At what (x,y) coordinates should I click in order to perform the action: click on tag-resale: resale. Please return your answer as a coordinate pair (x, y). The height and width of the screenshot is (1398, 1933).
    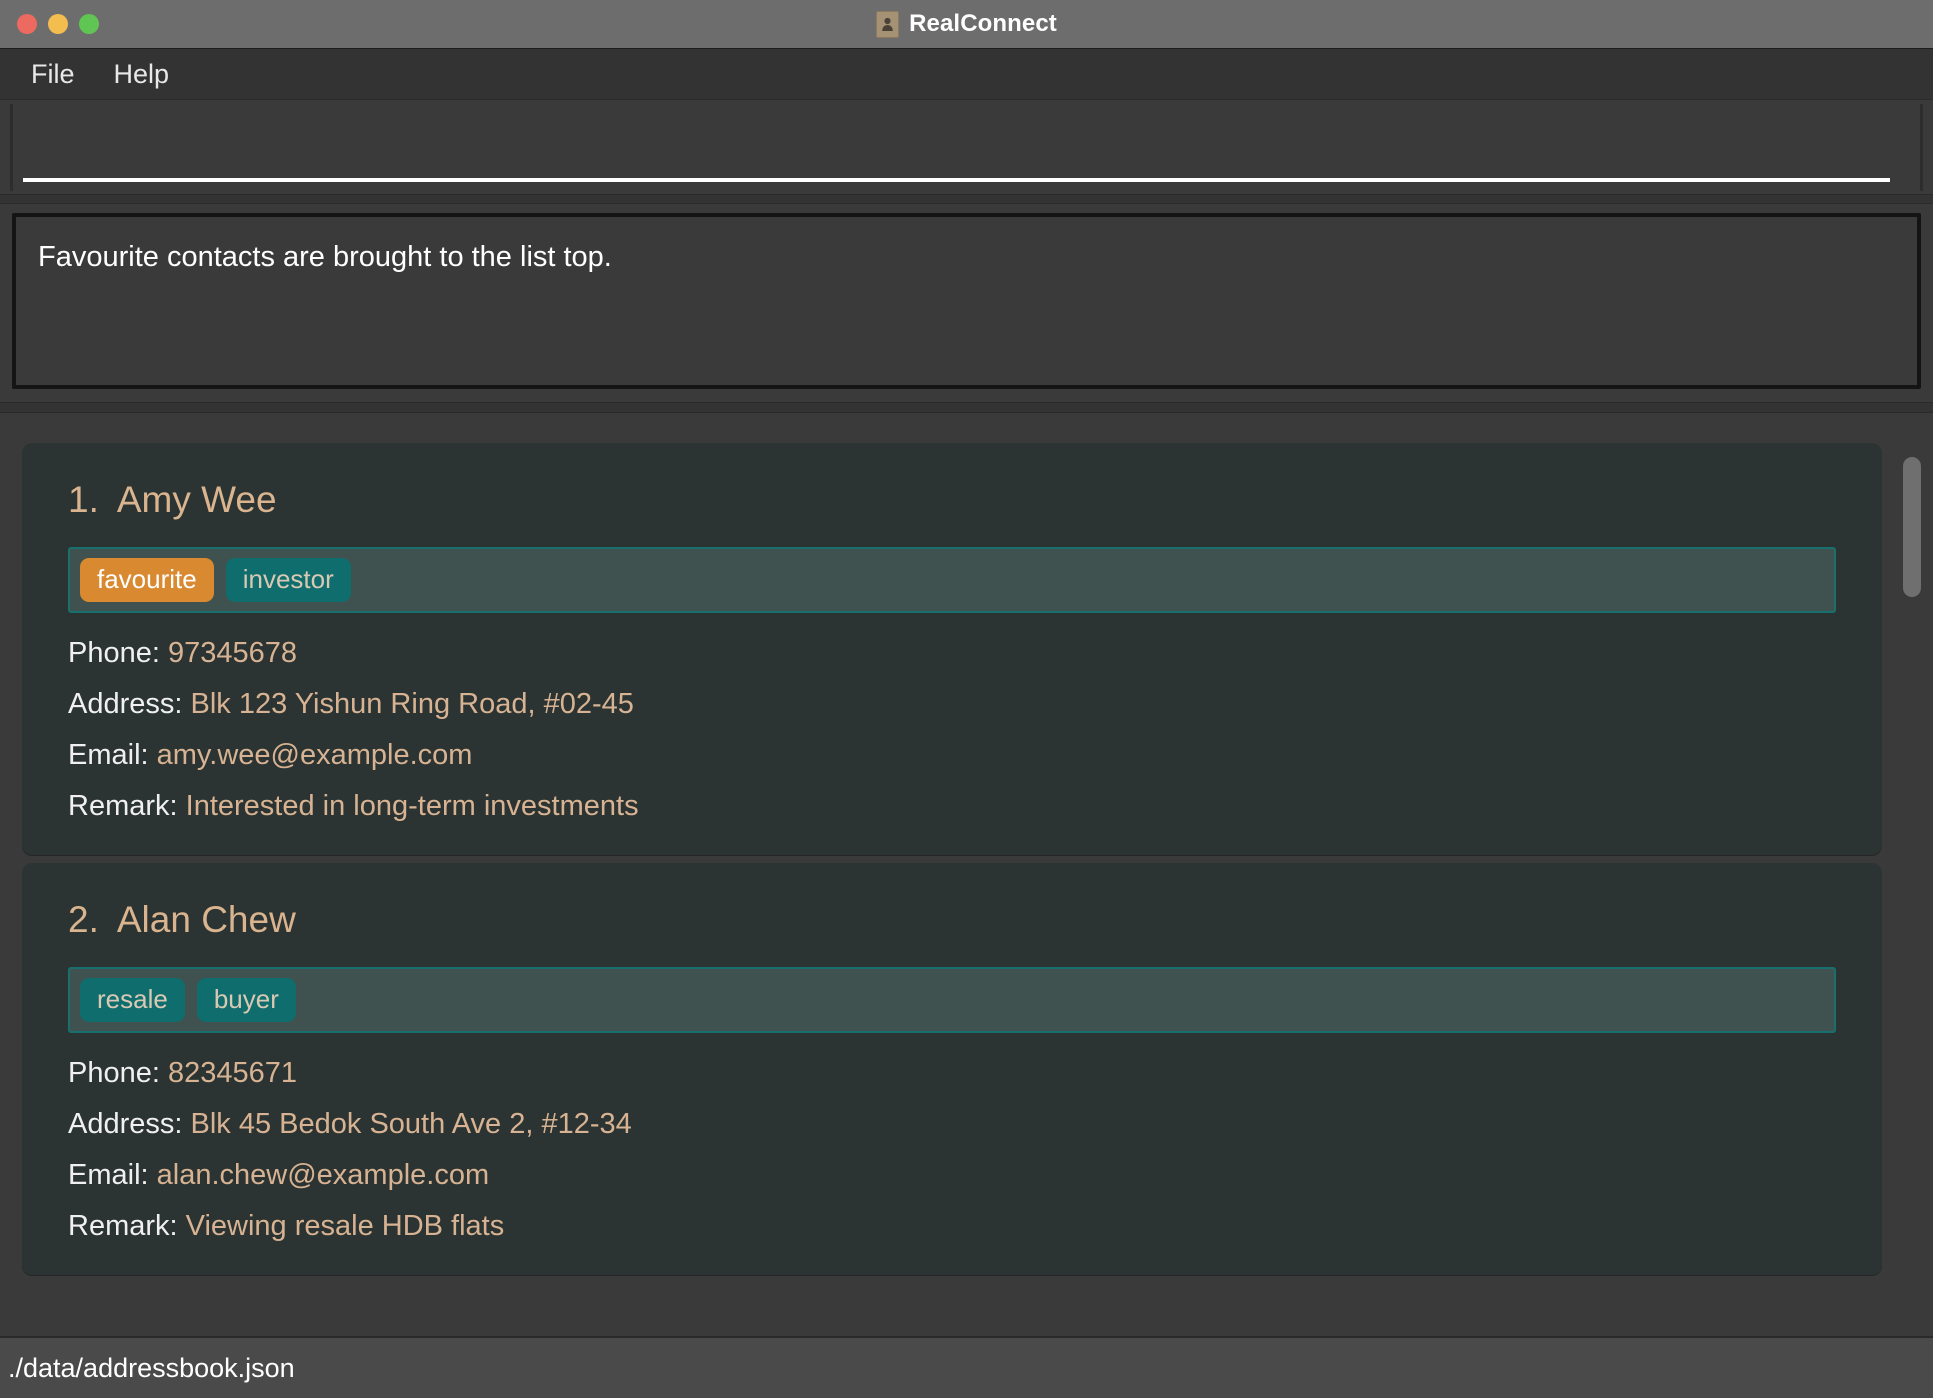
    Looking at the image, I should click on (132, 1000).